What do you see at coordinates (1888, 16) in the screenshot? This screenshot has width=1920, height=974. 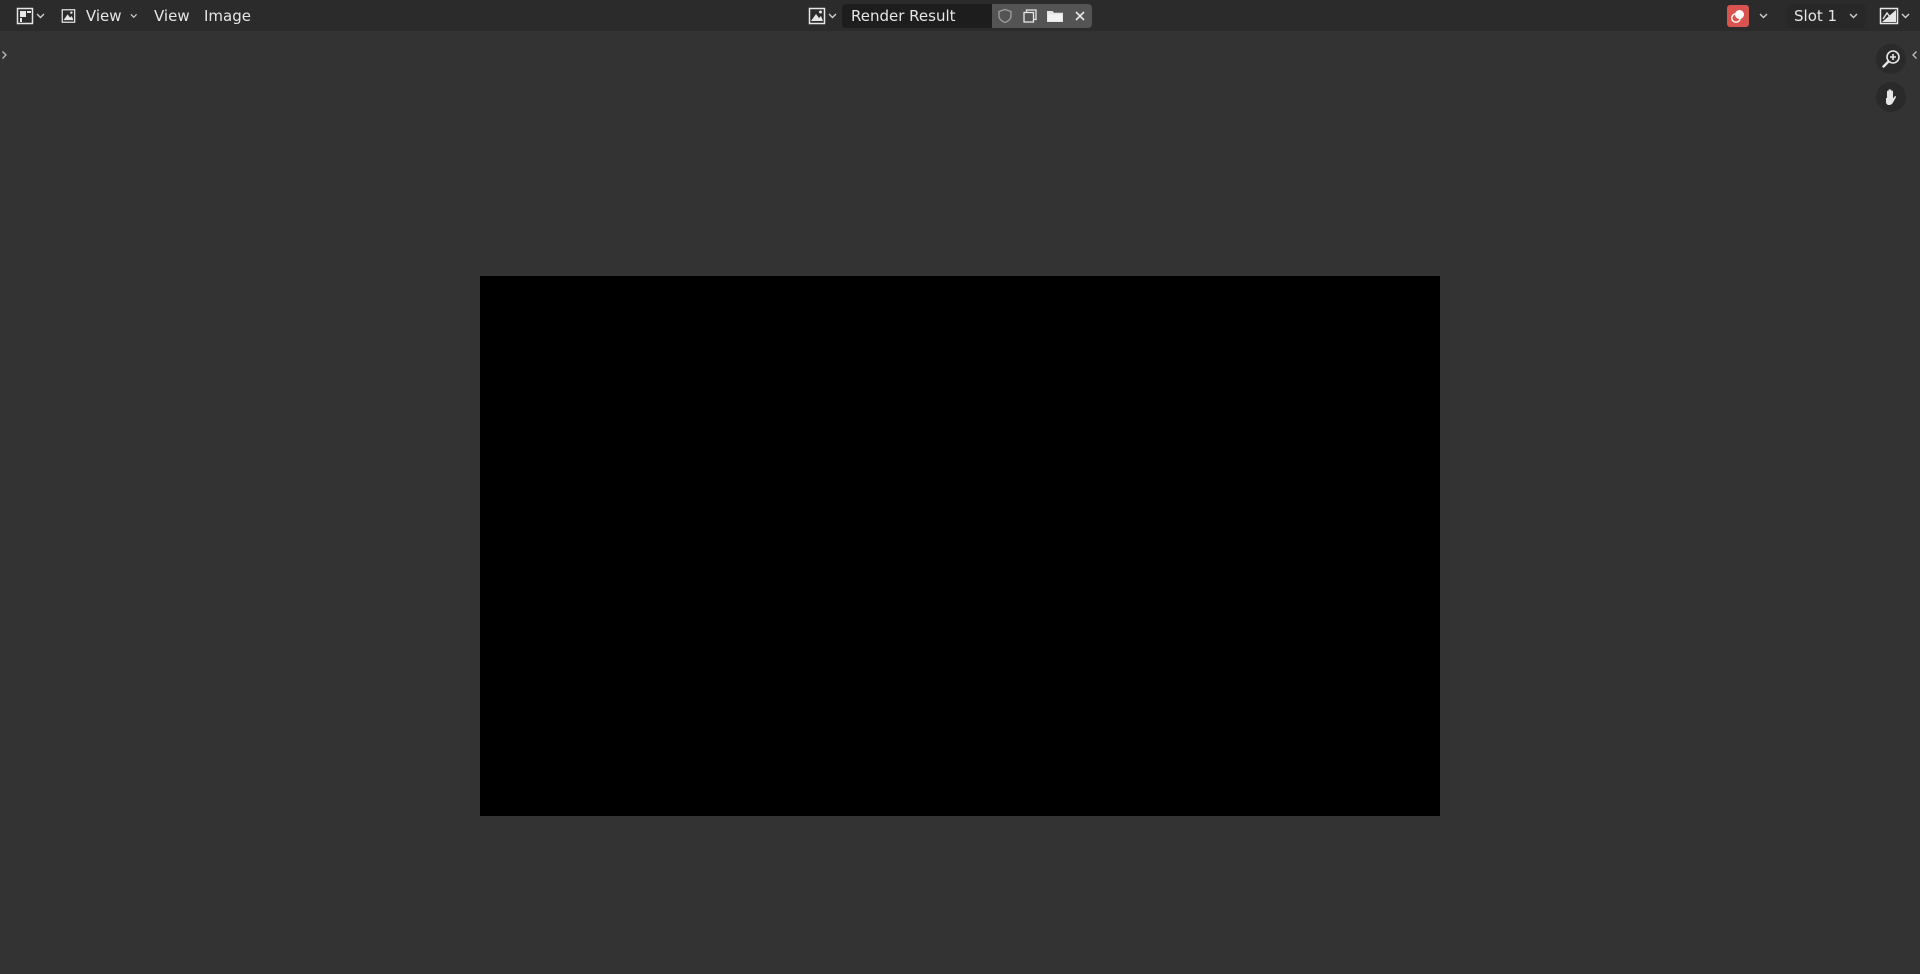 I see `display-channels-icon` at bounding box center [1888, 16].